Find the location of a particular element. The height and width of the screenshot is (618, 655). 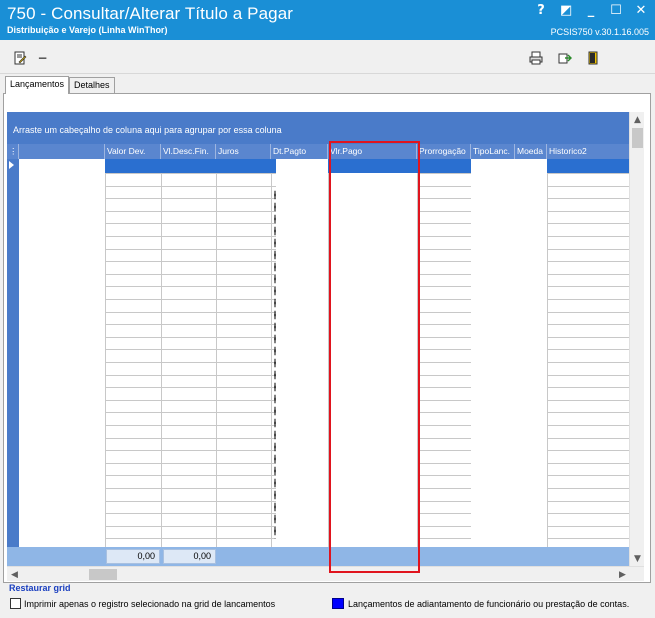

print-icon is located at coordinates (535, 57).